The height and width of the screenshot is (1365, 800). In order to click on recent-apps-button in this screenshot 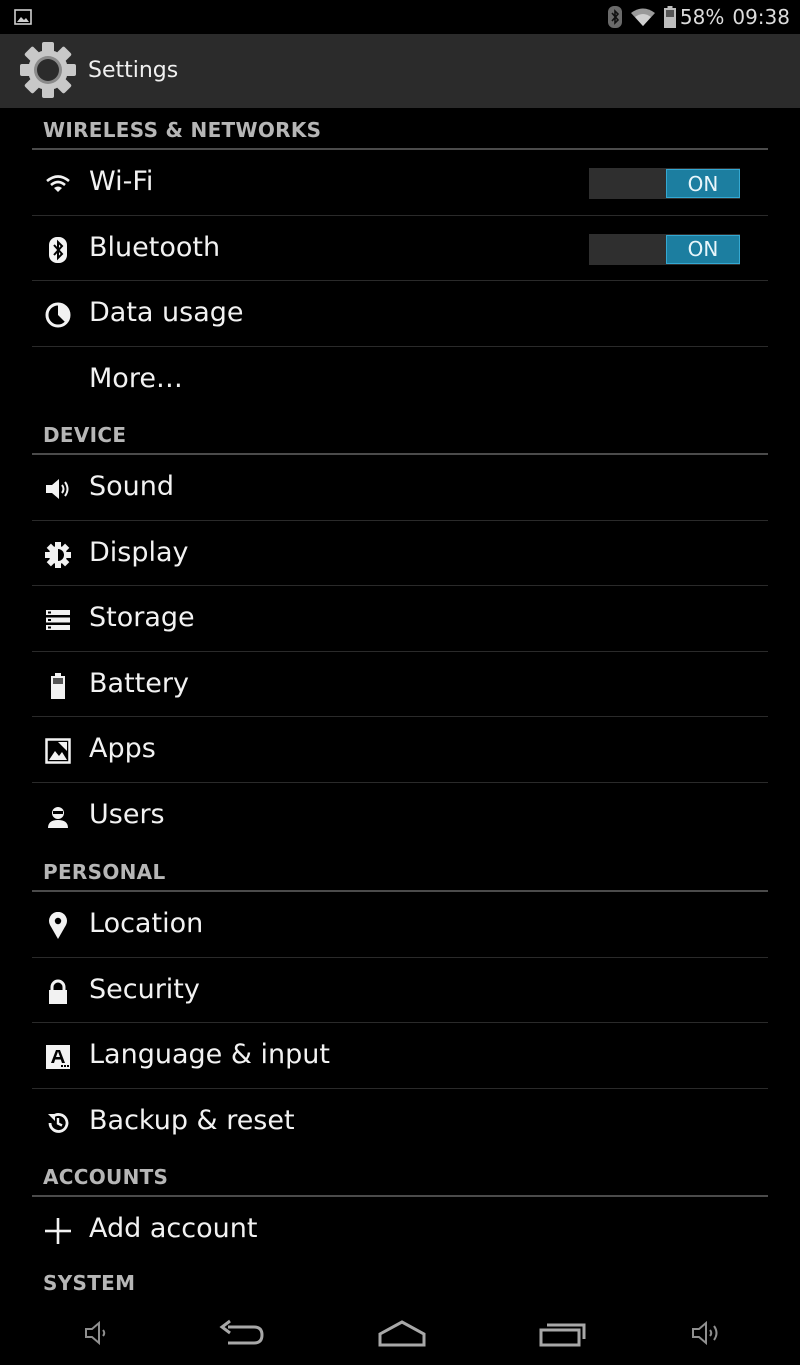, I will do `click(563, 1333)`.